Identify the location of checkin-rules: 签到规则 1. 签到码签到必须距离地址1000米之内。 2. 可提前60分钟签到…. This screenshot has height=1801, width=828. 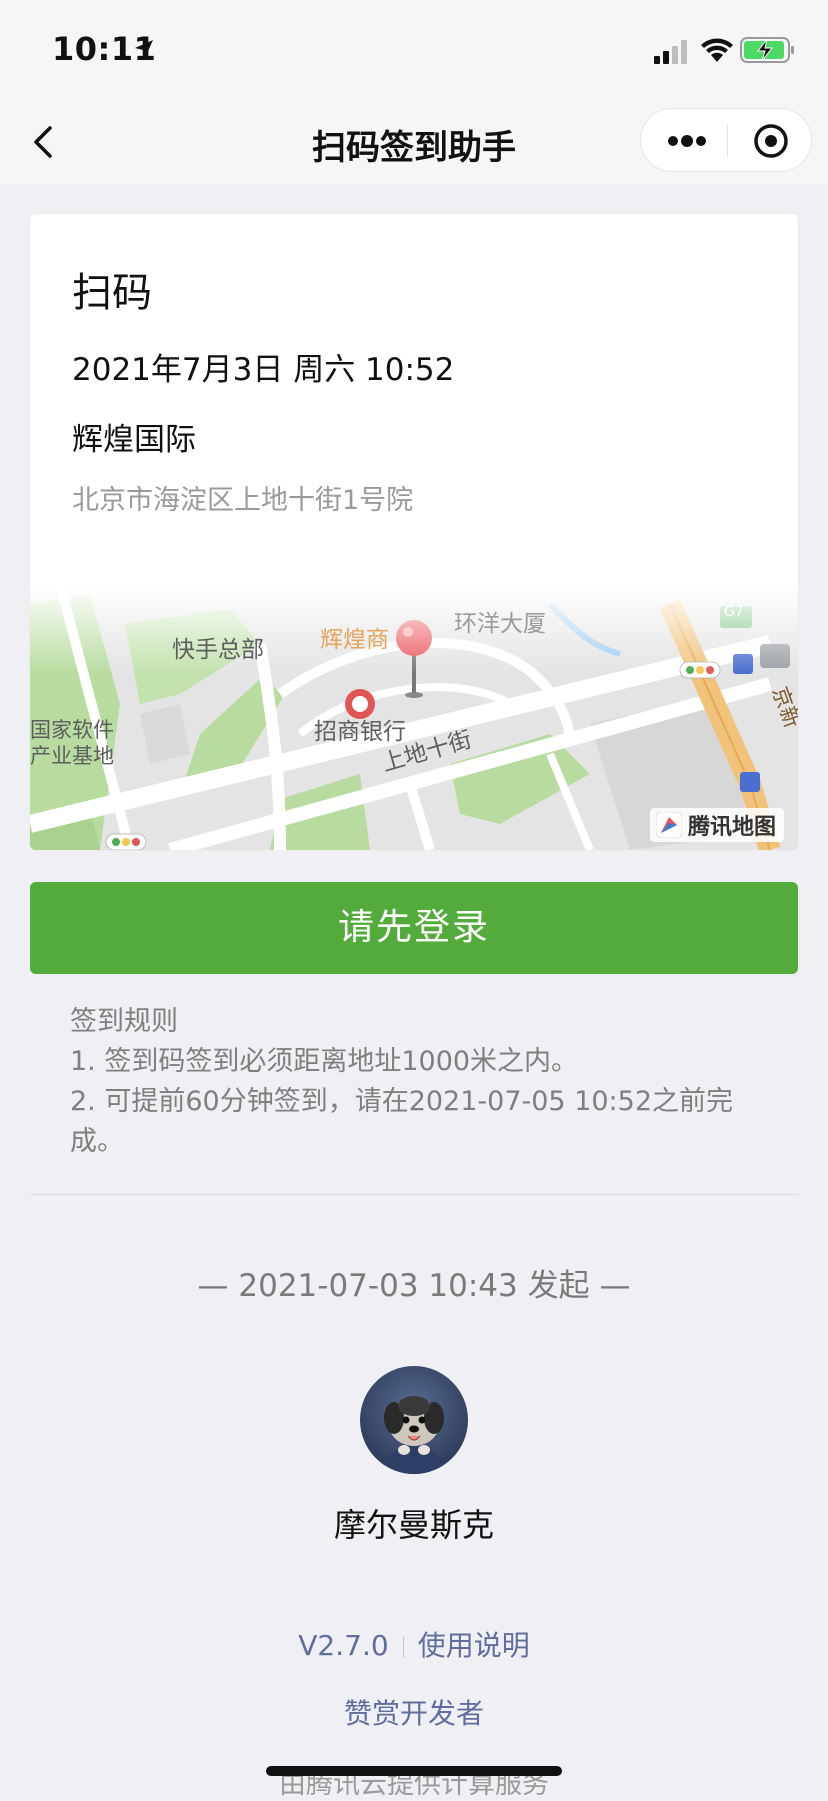
(420, 1082).